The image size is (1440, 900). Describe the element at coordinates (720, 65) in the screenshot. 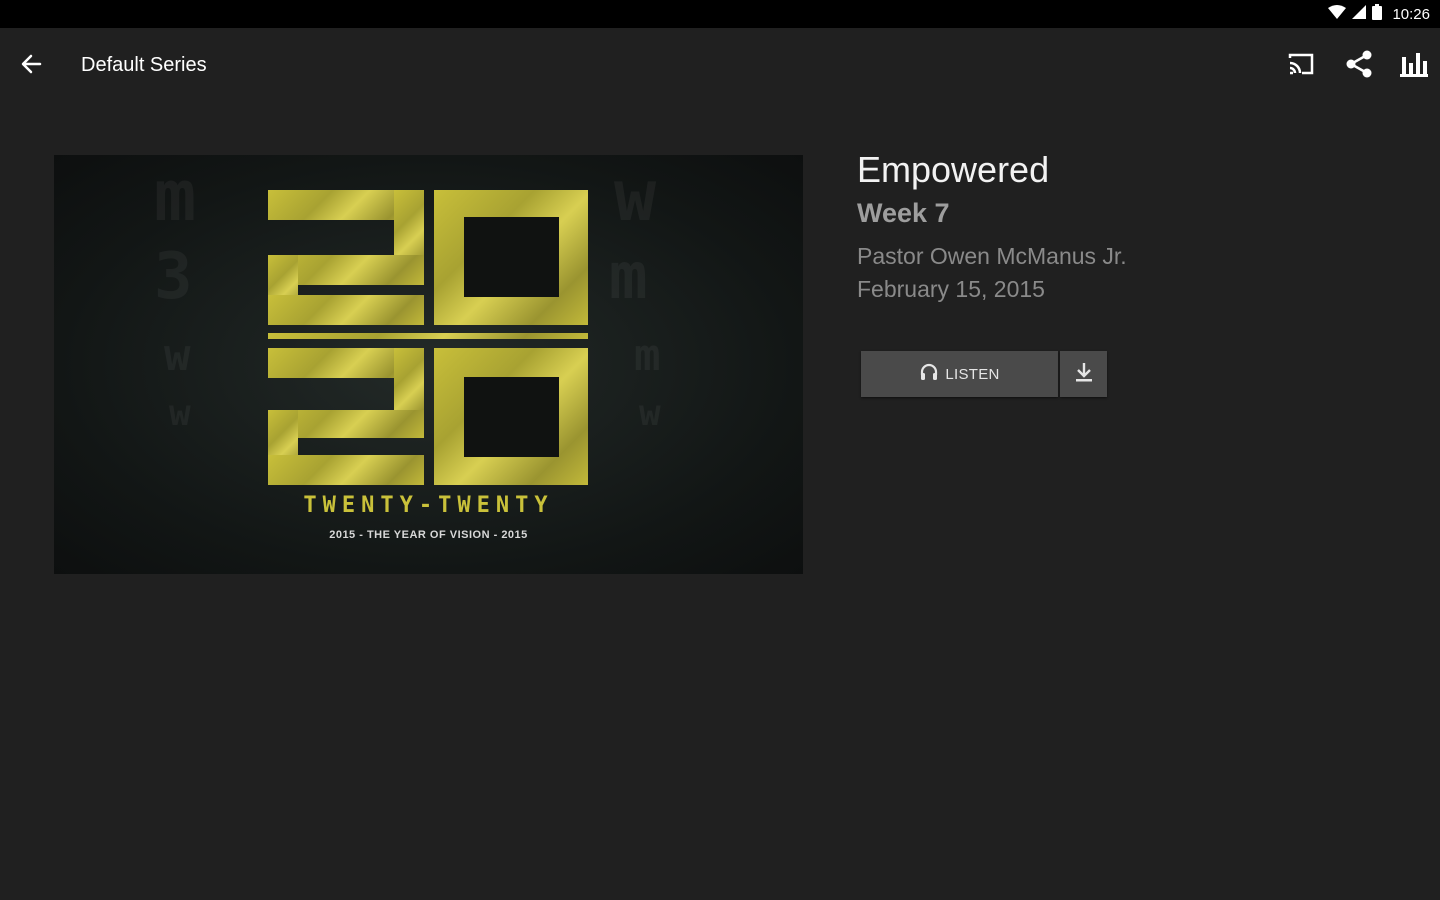

I see `toolbar: Default Series` at that location.